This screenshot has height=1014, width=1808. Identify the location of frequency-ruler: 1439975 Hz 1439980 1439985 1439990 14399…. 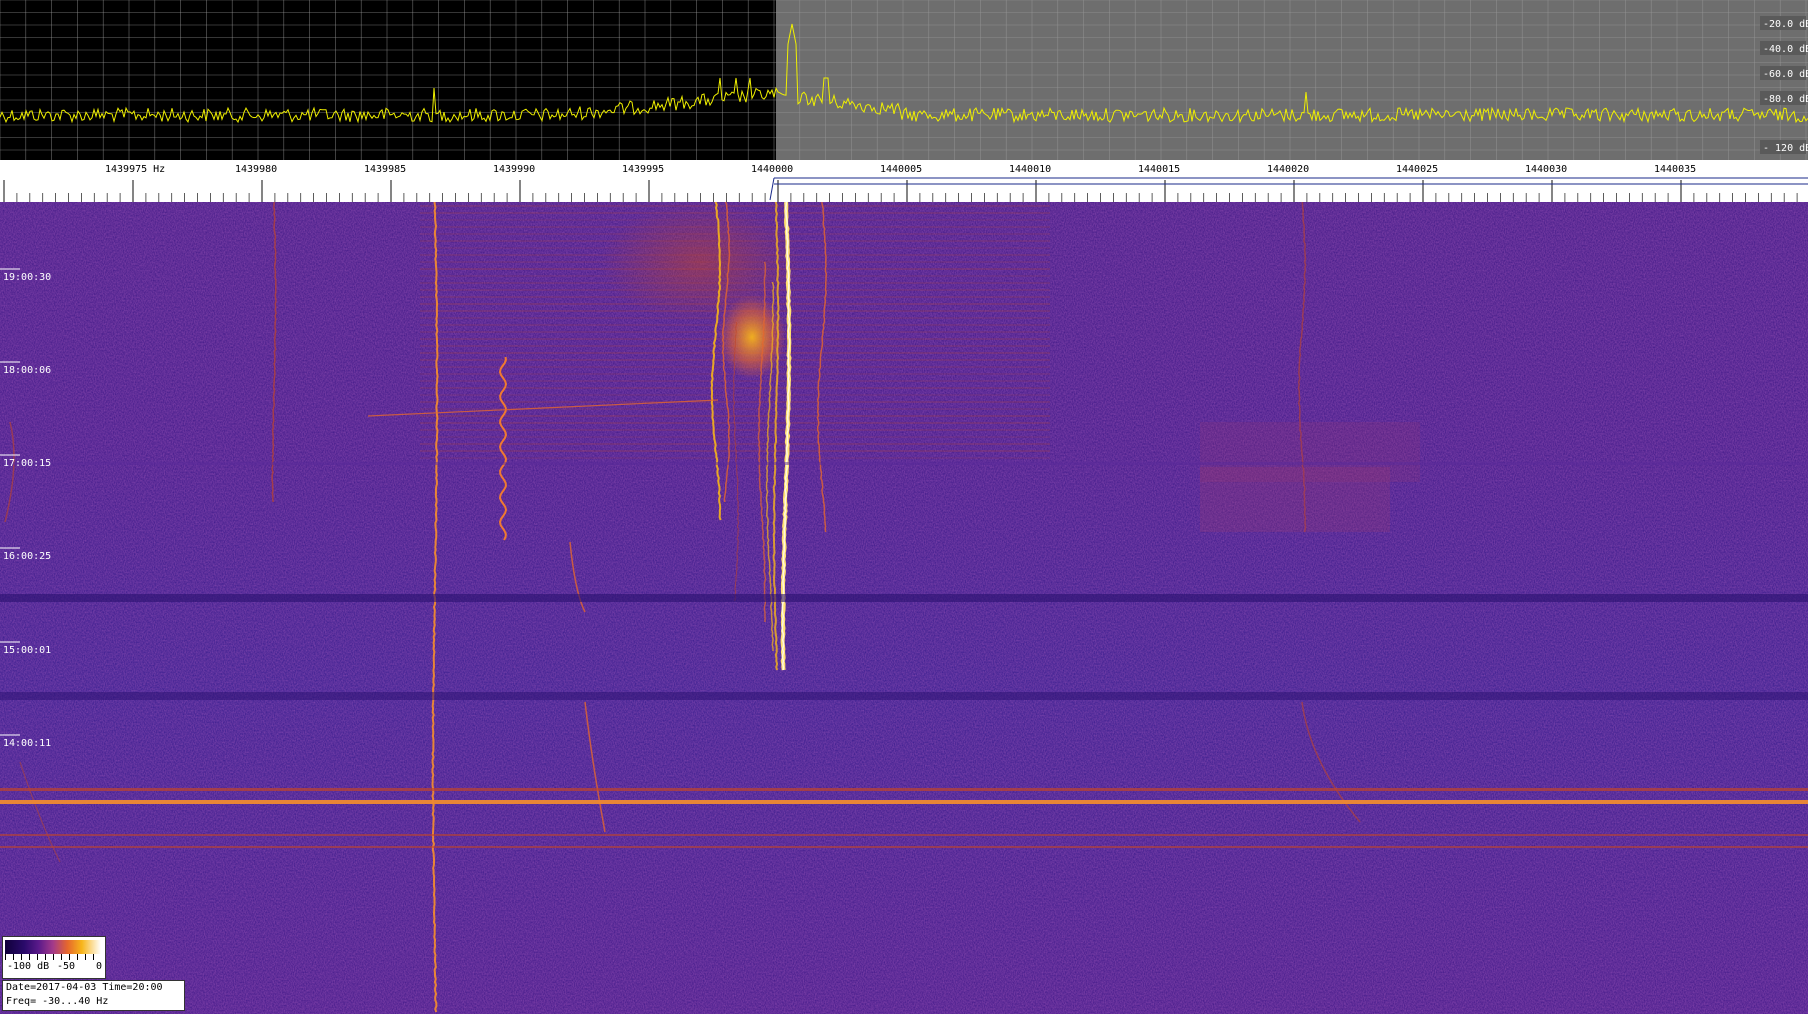
(904, 181).